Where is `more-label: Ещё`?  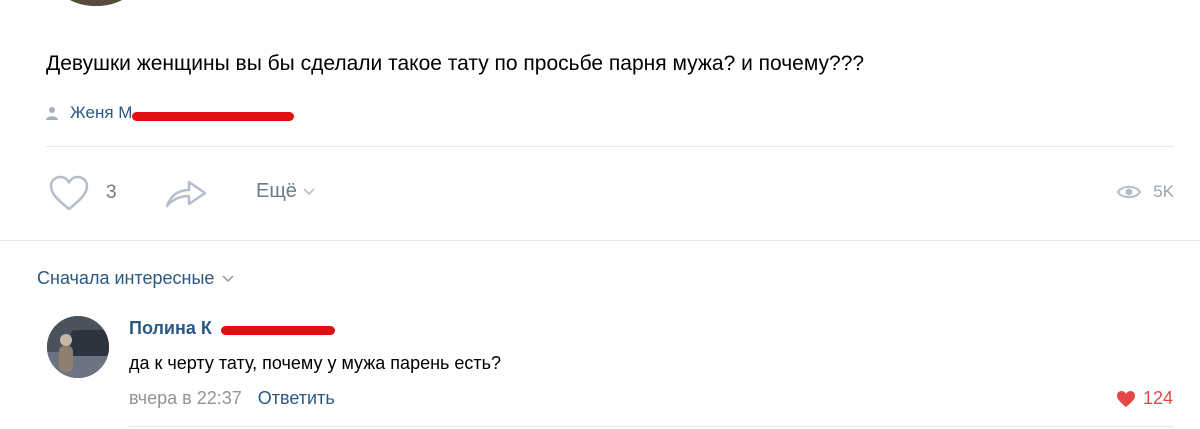
more-label: Ещё is located at coordinates (276, 191).